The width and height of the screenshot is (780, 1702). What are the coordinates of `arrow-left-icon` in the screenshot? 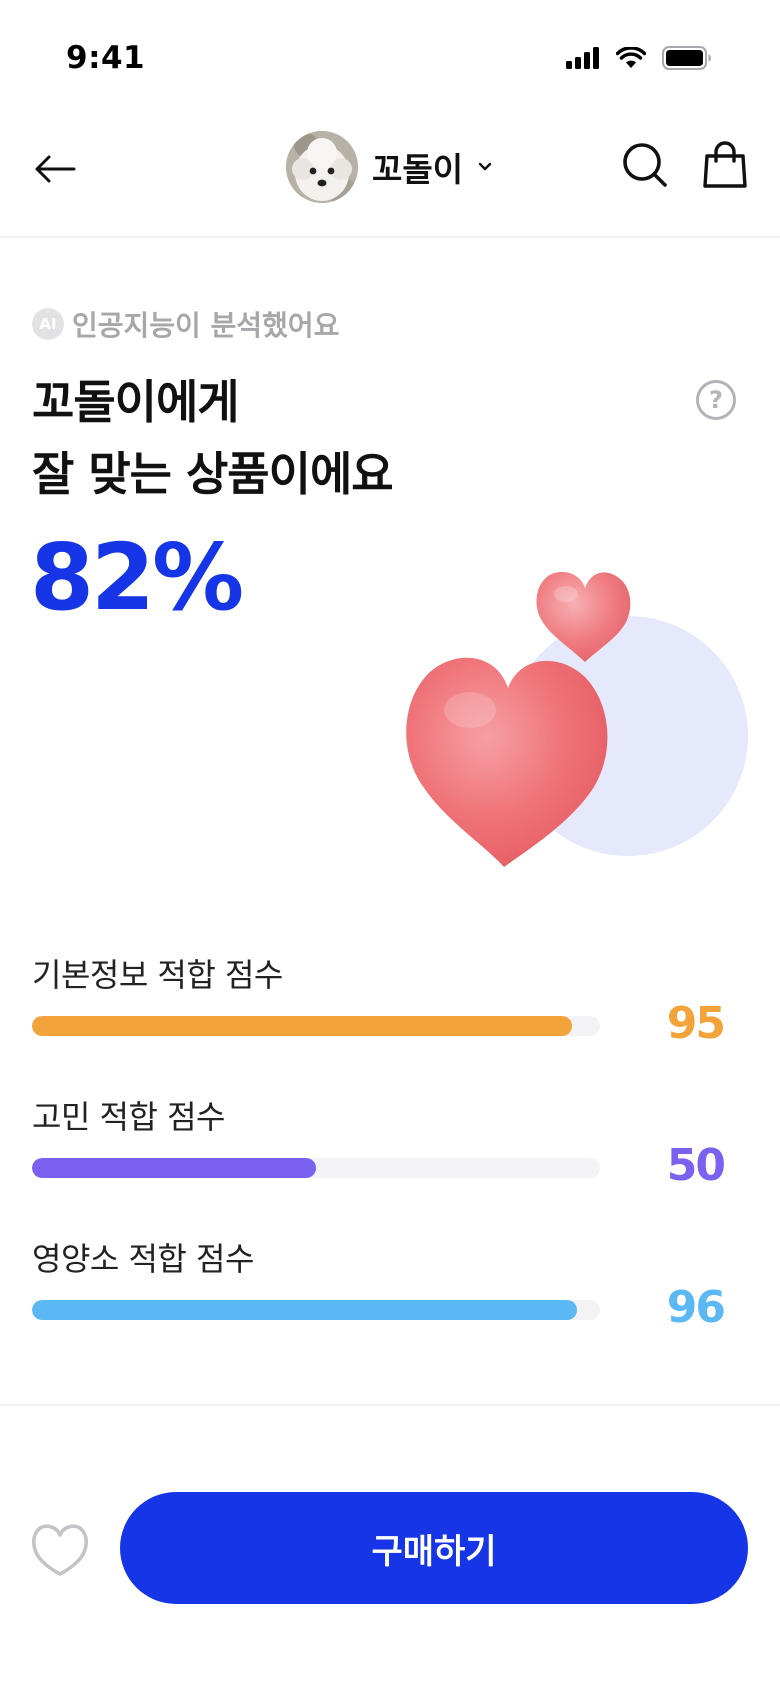 It's located at (55, 169).